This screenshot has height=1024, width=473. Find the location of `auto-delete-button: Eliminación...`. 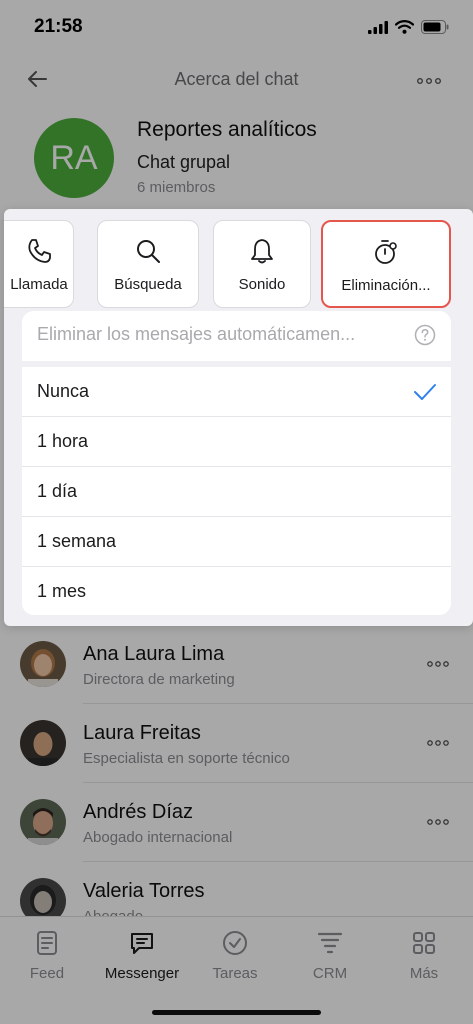

auto-delete-button: Eliminación... is located at coordinates (386, 264).